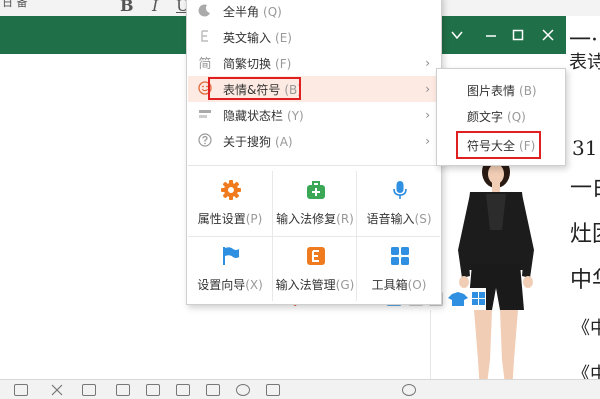 The width and height of the screenshot is (600, 399). Describe the element at coordinates (516, 117) in the screenshot. I see `submenu-item-shortcut: (Q)` at that location.